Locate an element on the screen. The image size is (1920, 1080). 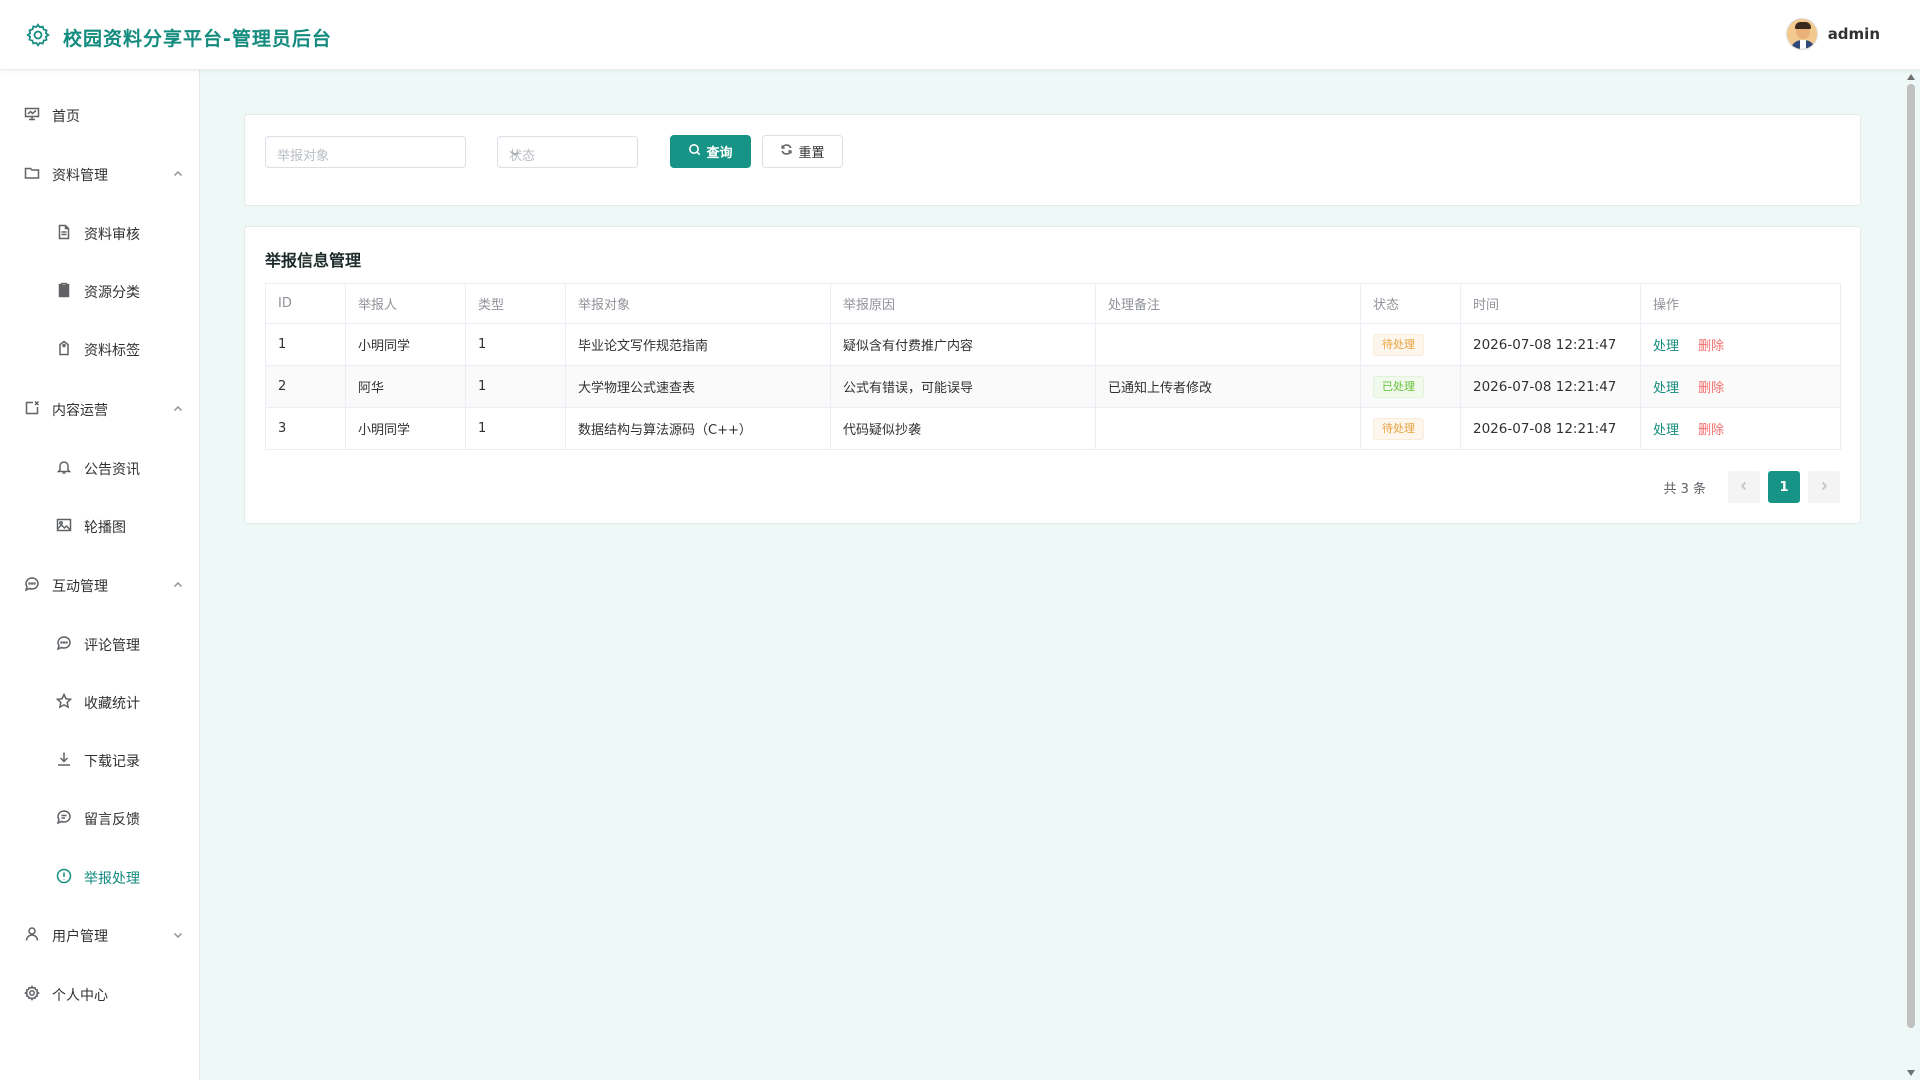
sidebar-group-content: 内容运营 is located at coordinates (104, 410).